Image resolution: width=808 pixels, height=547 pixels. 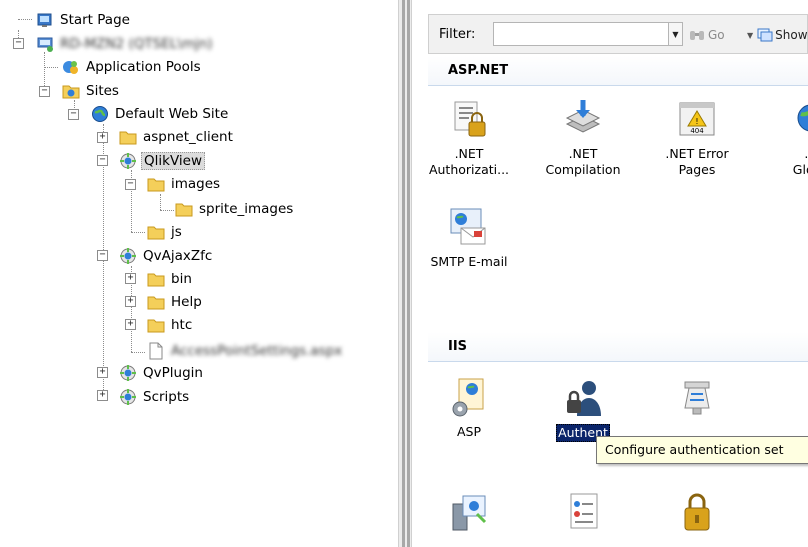 I want to click on tree-item-qlikview: QlikView, so click(x=162, y=161).